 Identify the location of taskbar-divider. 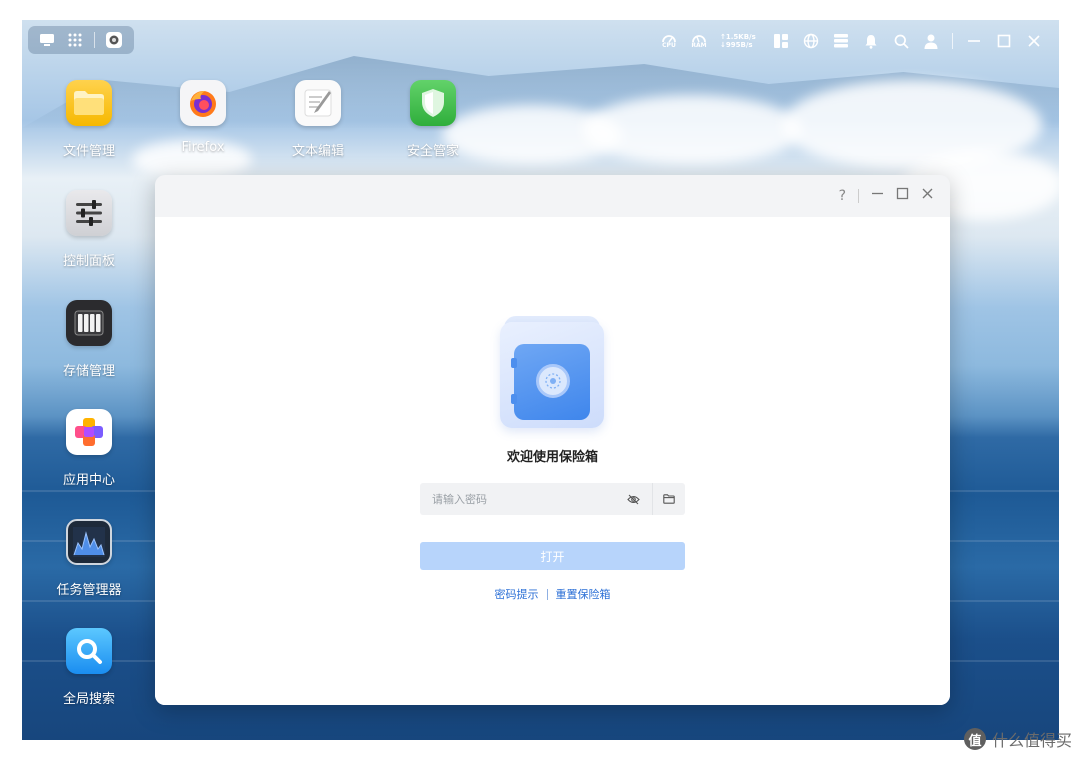
(94, 40).